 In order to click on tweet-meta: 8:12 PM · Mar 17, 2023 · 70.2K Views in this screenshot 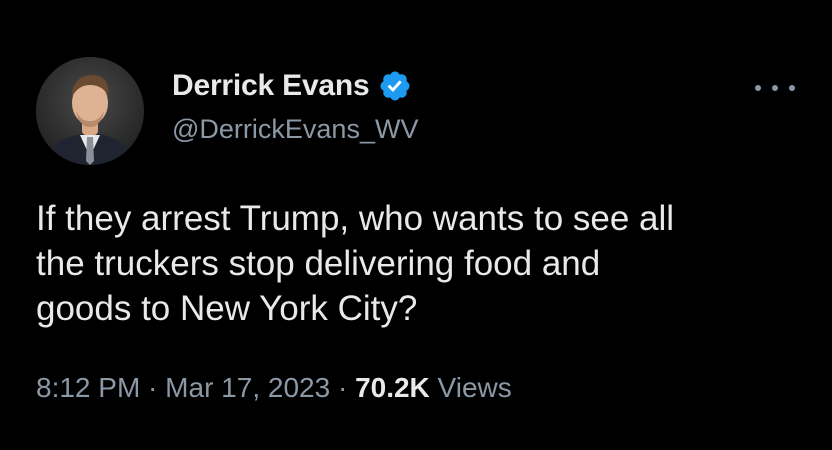, I will do `click(274, 388)`.